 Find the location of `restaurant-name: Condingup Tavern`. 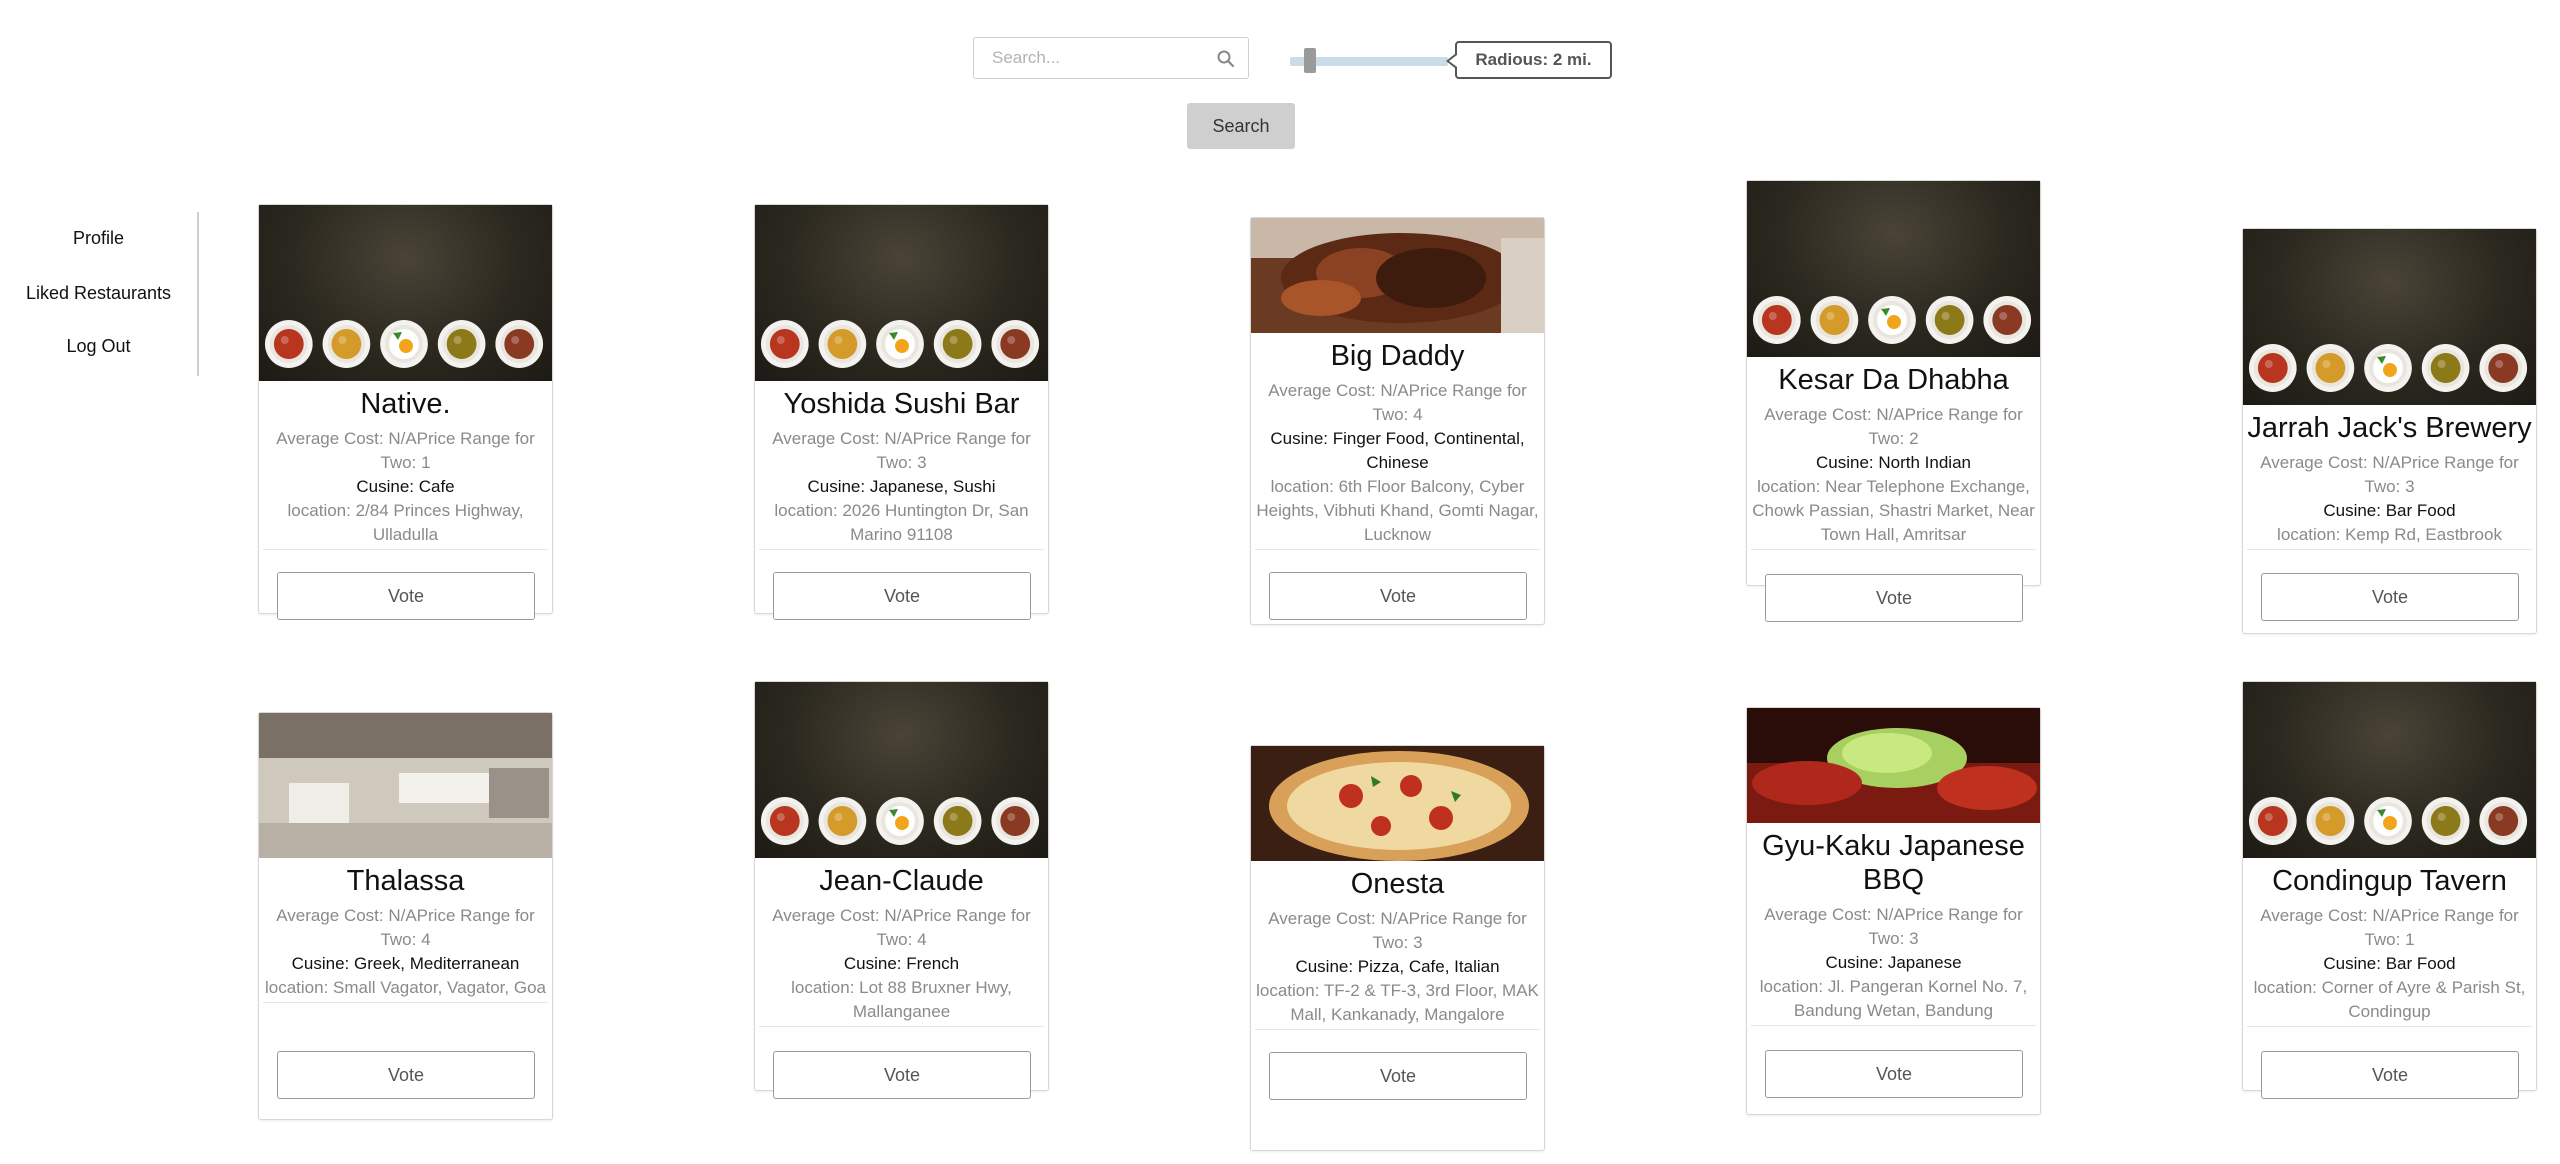

restaurant-name: Condingup Tavern is located at coordinates (2389, 881).